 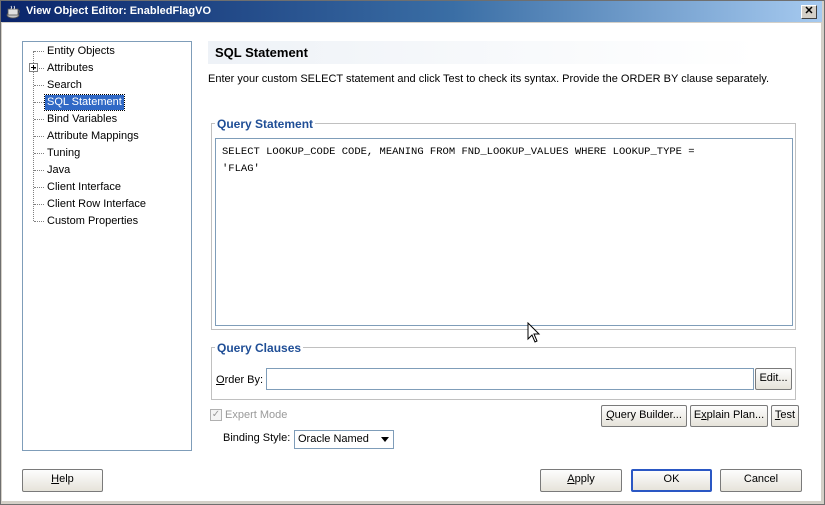 I want to click on window-title: View Object Editor: EnabledFlagVO, so click(x=118, y=11).